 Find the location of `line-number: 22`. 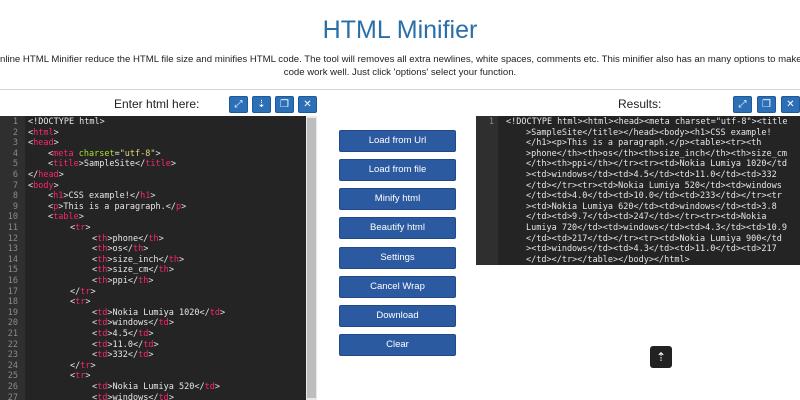

line-number: 22 is located at coordinates (12, 344).